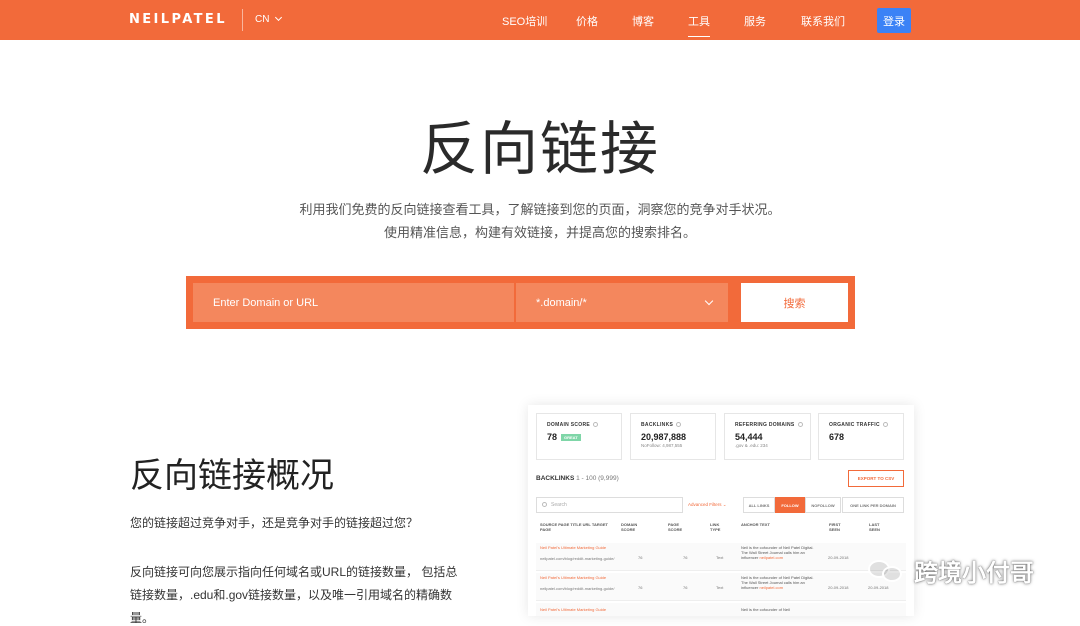 The image size is (1080, 626). What do you see at coordinates (755, 524) in the screenshot?
I see `column-header-anchor-text: ANCHOR TEXT` at bounding box center [755, 524].